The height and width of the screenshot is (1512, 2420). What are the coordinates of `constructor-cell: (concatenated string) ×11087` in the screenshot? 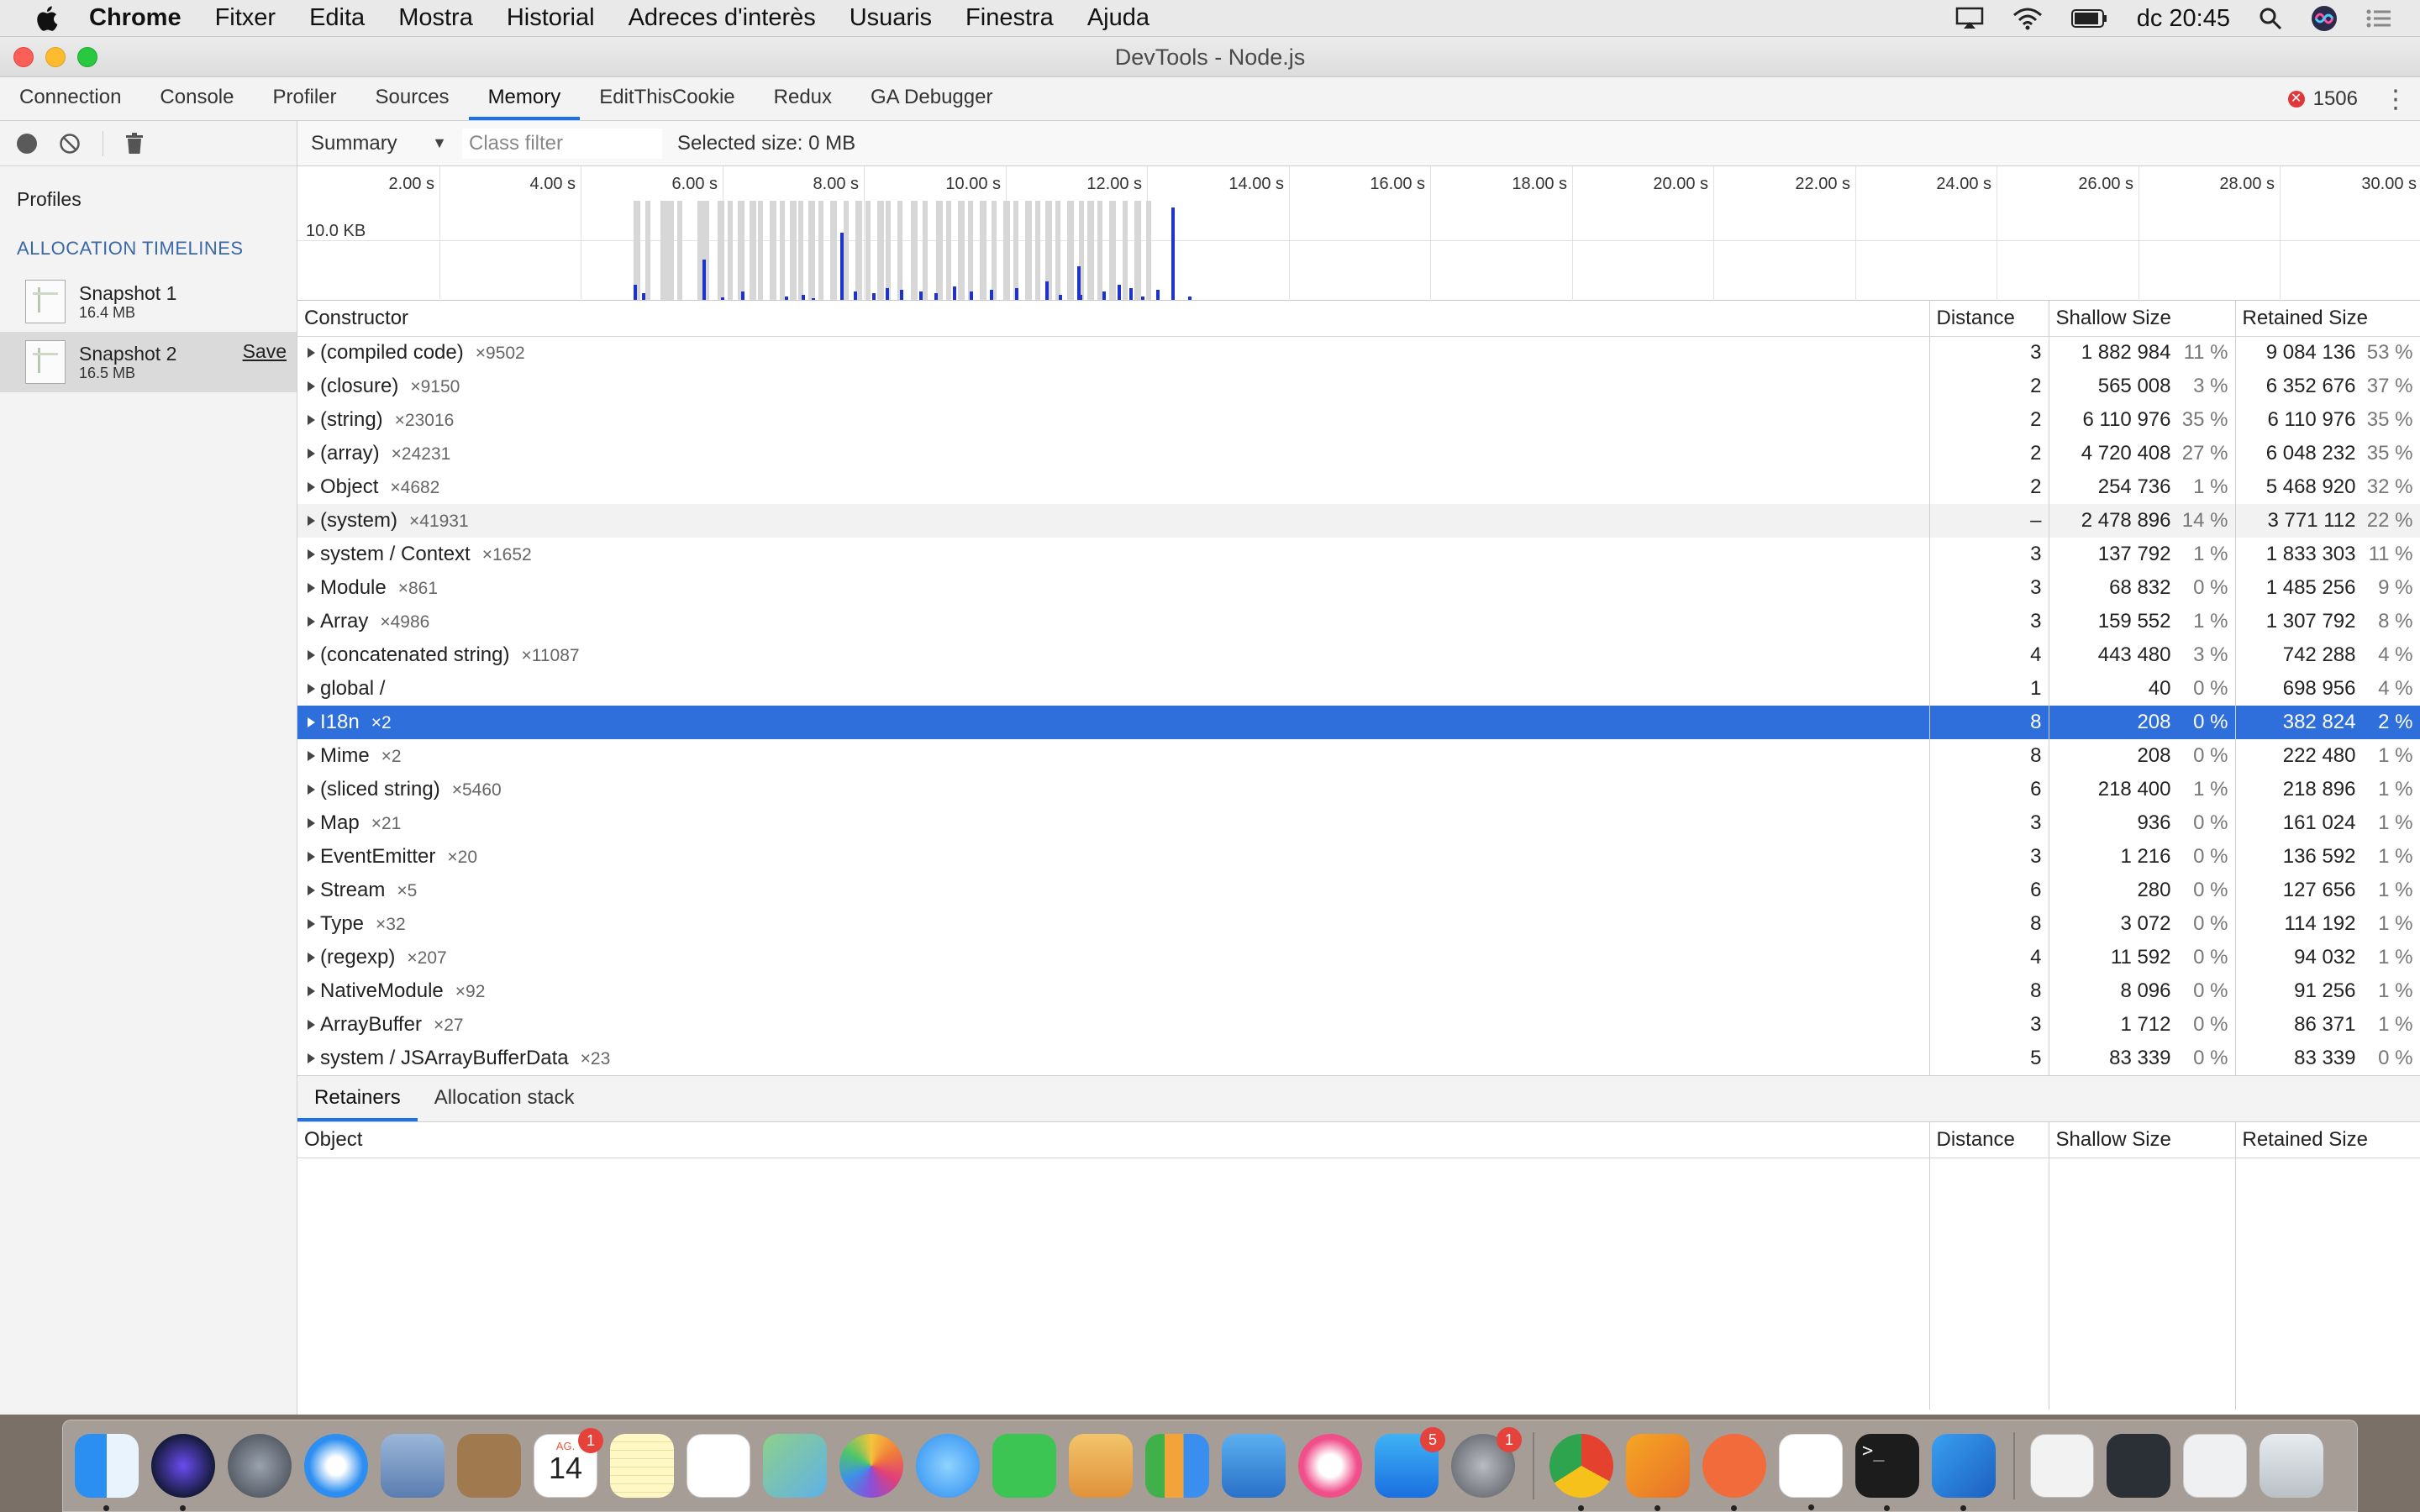 It's located at (1113, 655).